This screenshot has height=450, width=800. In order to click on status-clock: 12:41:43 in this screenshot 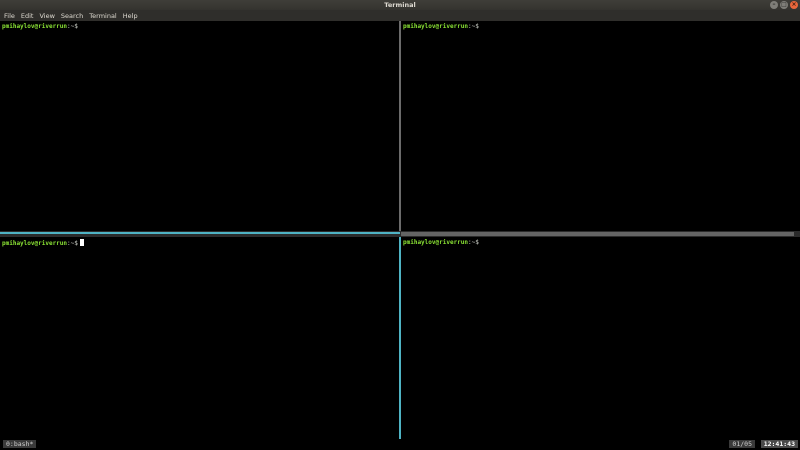, I will do `click(779, 444)`.